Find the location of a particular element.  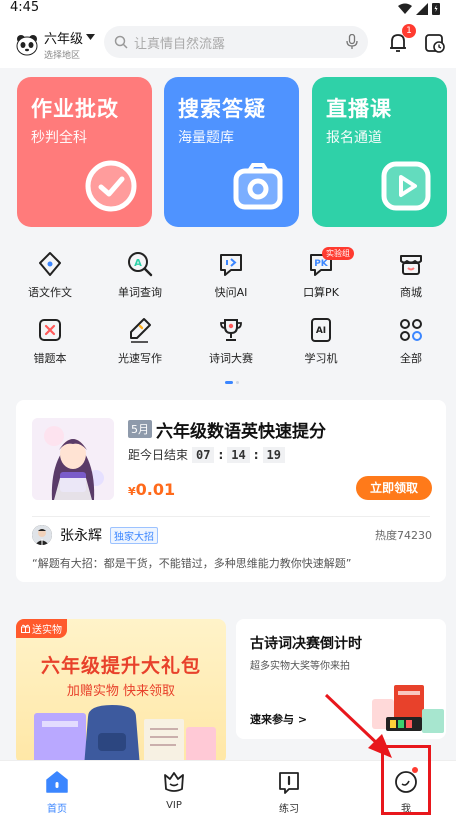

prize-illustration is located at coordinates (408, 709).